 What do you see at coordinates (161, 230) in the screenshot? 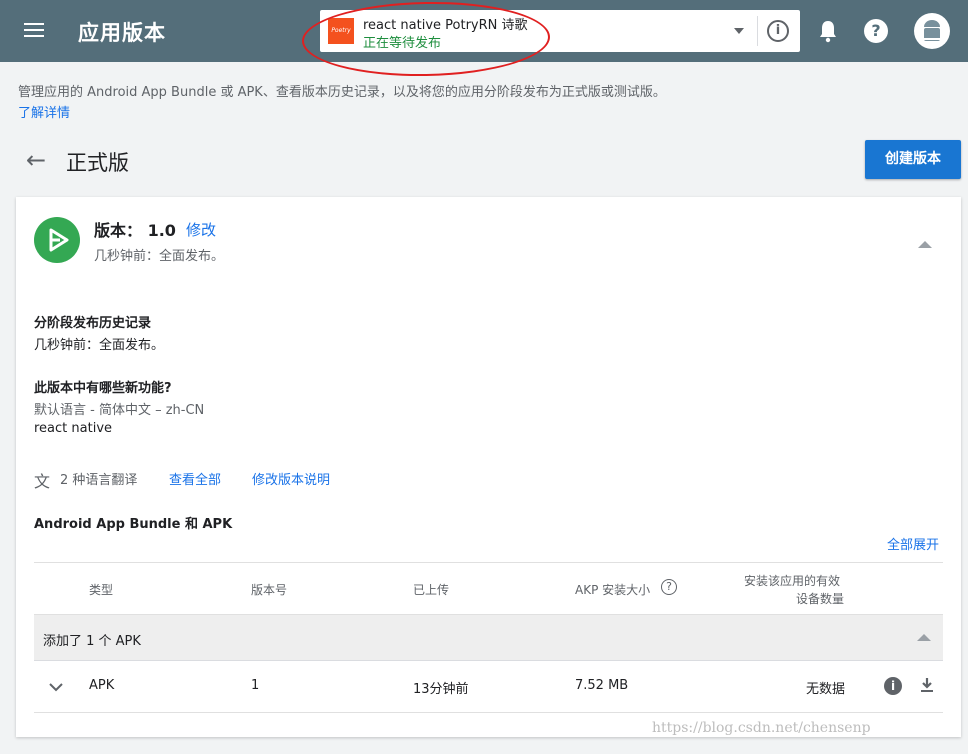
I see `version-value: 1.0` at bounding box center [161, 230].